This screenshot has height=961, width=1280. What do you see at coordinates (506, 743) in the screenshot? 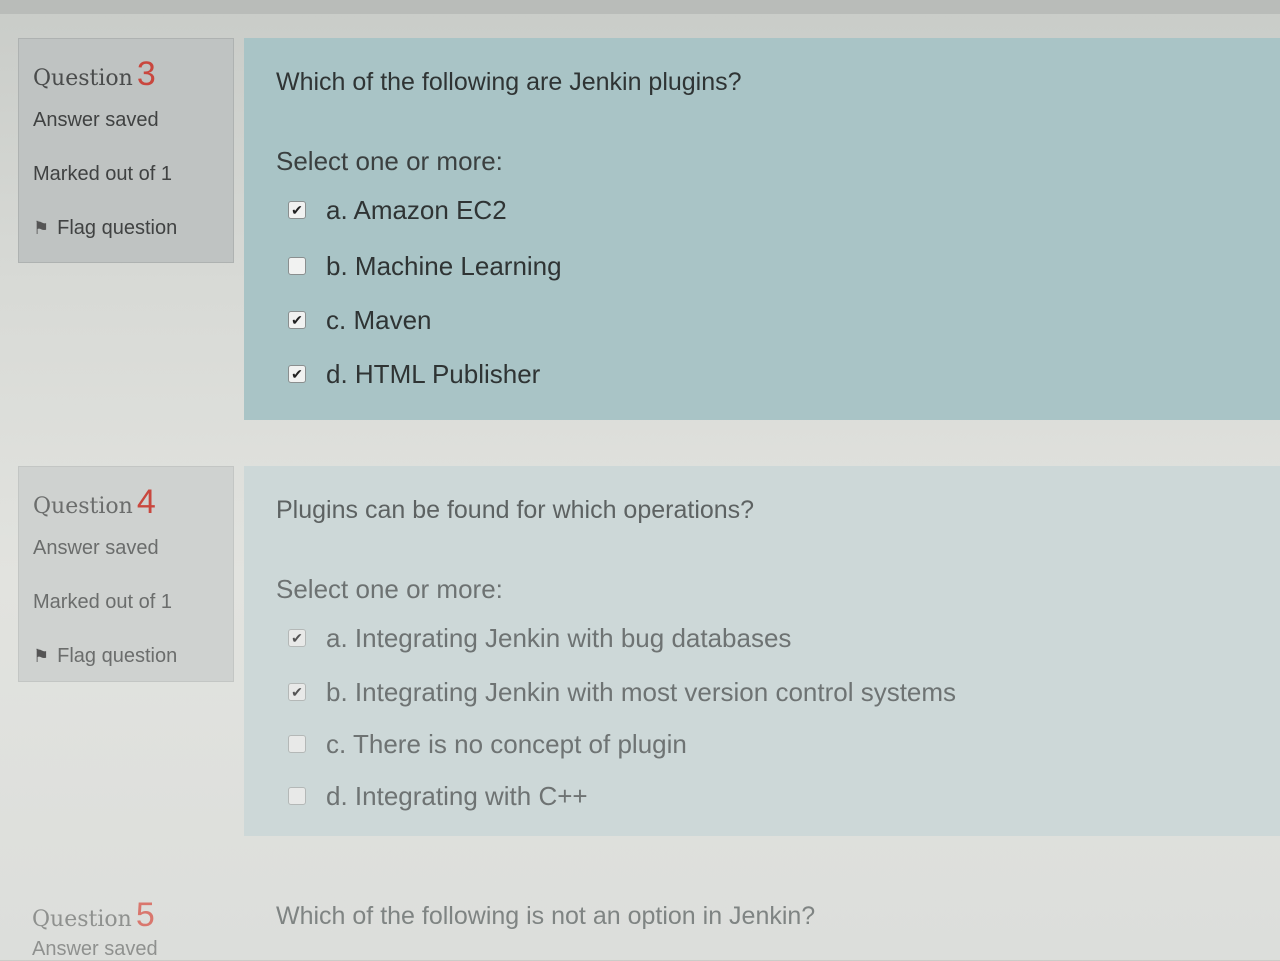
I see `option-label: c. There is no concept of plugin` at bounding box center [506, 743].